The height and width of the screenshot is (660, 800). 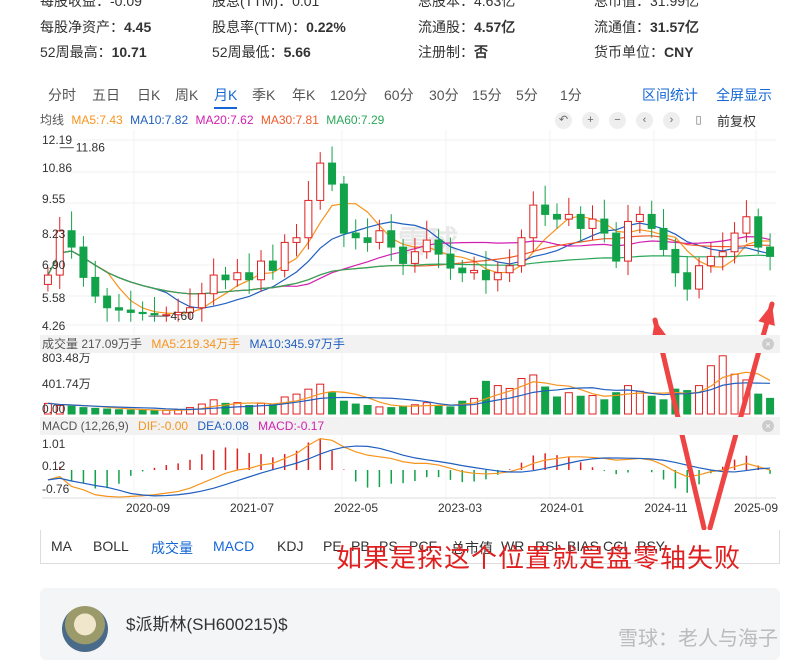 What do you see at coordinates (54, 326) in the screenshot?
I see `price-tick: 4.26` at bounding box center [54, 326].